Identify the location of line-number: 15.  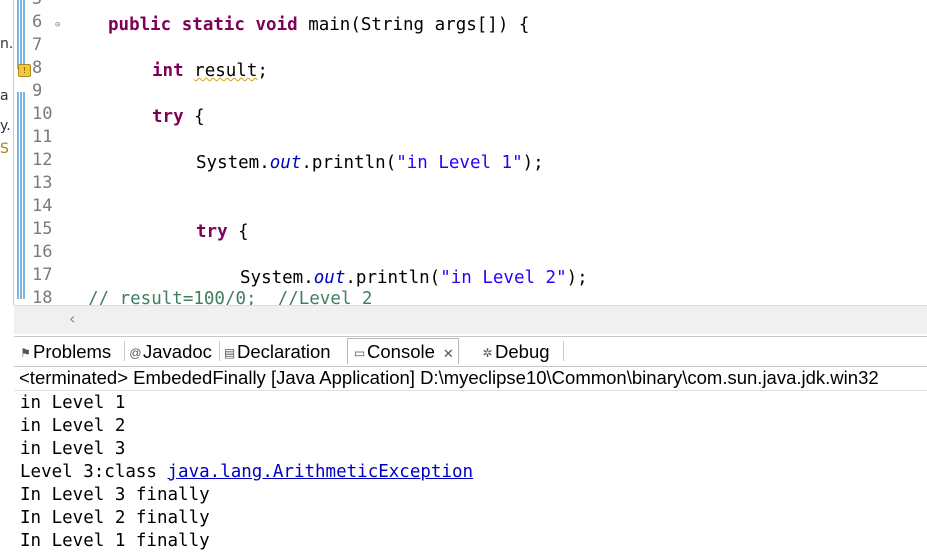
(42, 229).